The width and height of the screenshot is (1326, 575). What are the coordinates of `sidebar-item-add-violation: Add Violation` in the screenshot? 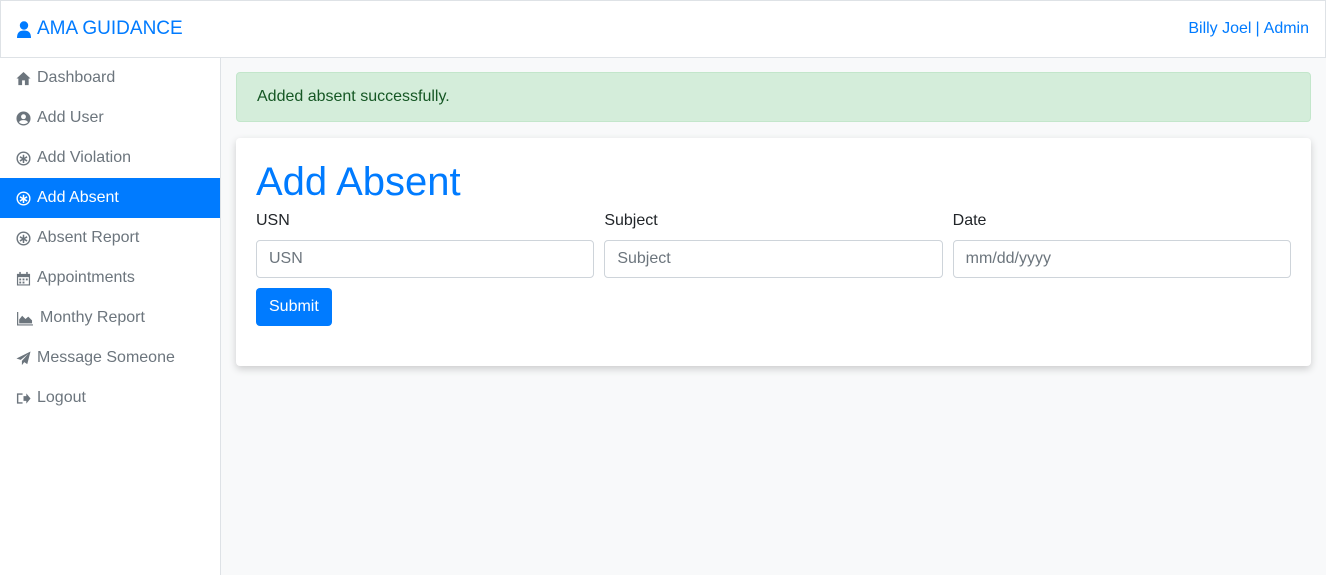 It's located at (110, 158).